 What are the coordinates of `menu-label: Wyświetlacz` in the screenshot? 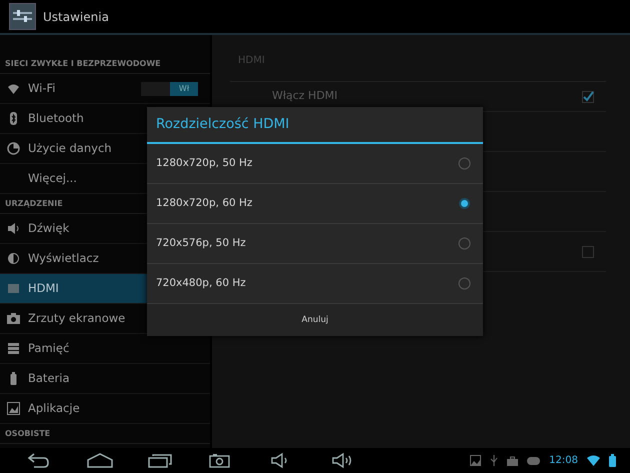 It's located at (63, 258).